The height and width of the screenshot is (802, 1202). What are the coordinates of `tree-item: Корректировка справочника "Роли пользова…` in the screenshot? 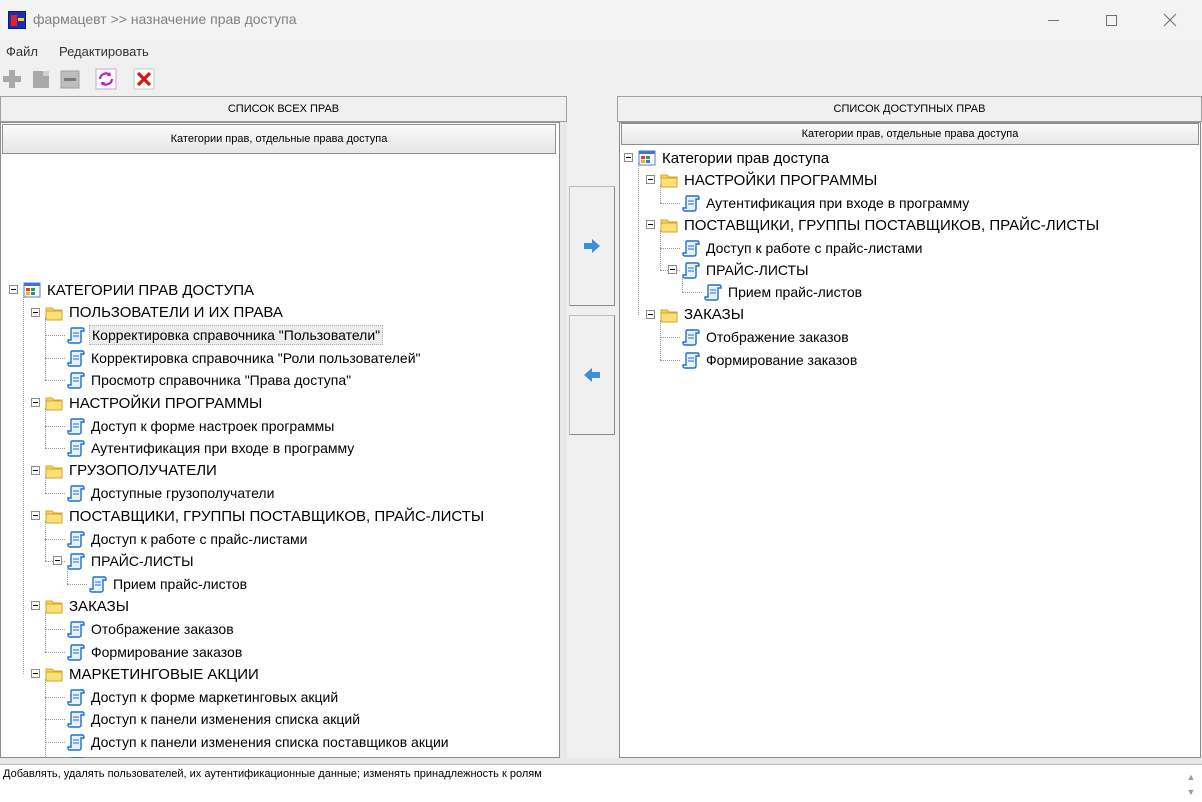 It's located at (245, 358).